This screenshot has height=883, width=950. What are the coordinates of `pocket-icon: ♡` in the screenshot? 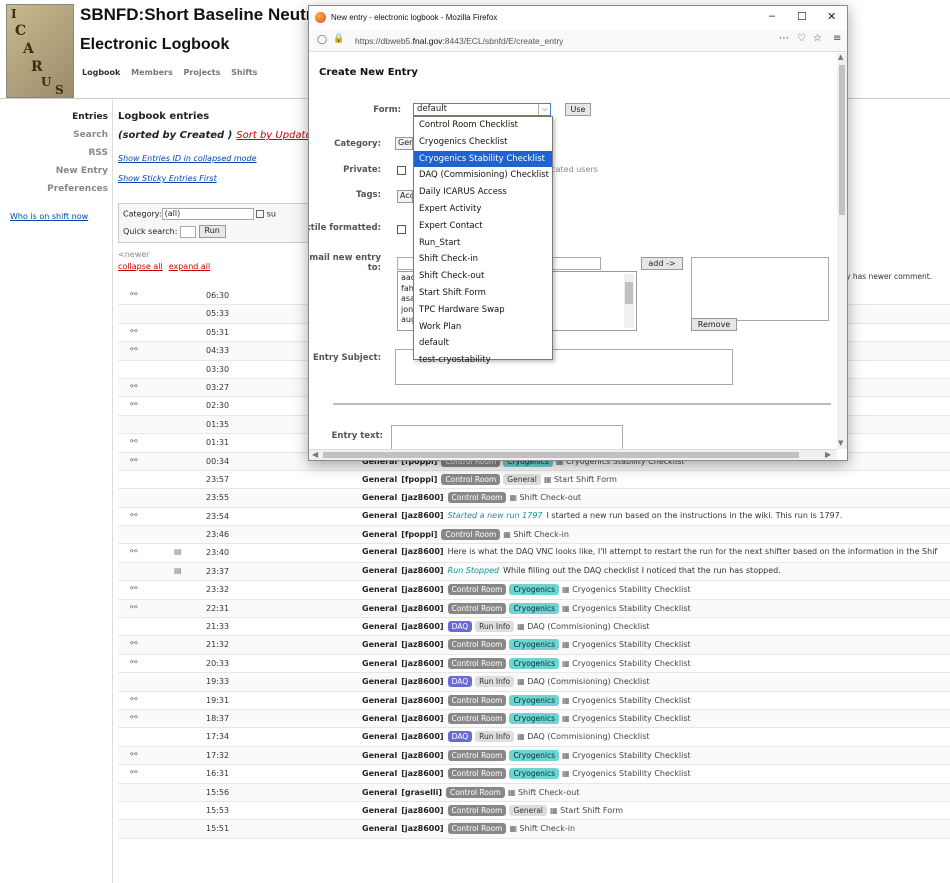 It's located at (801, 38).